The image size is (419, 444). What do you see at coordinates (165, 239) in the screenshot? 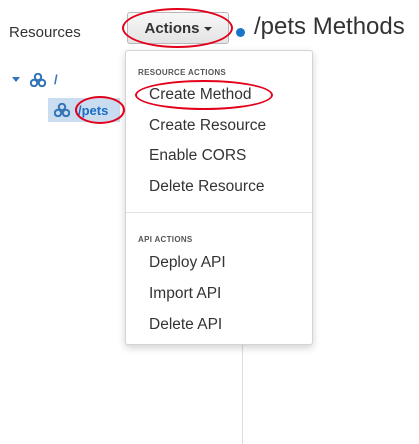
I see `api-actions-header: API ACTIONS` at bounding box center [165, 239].